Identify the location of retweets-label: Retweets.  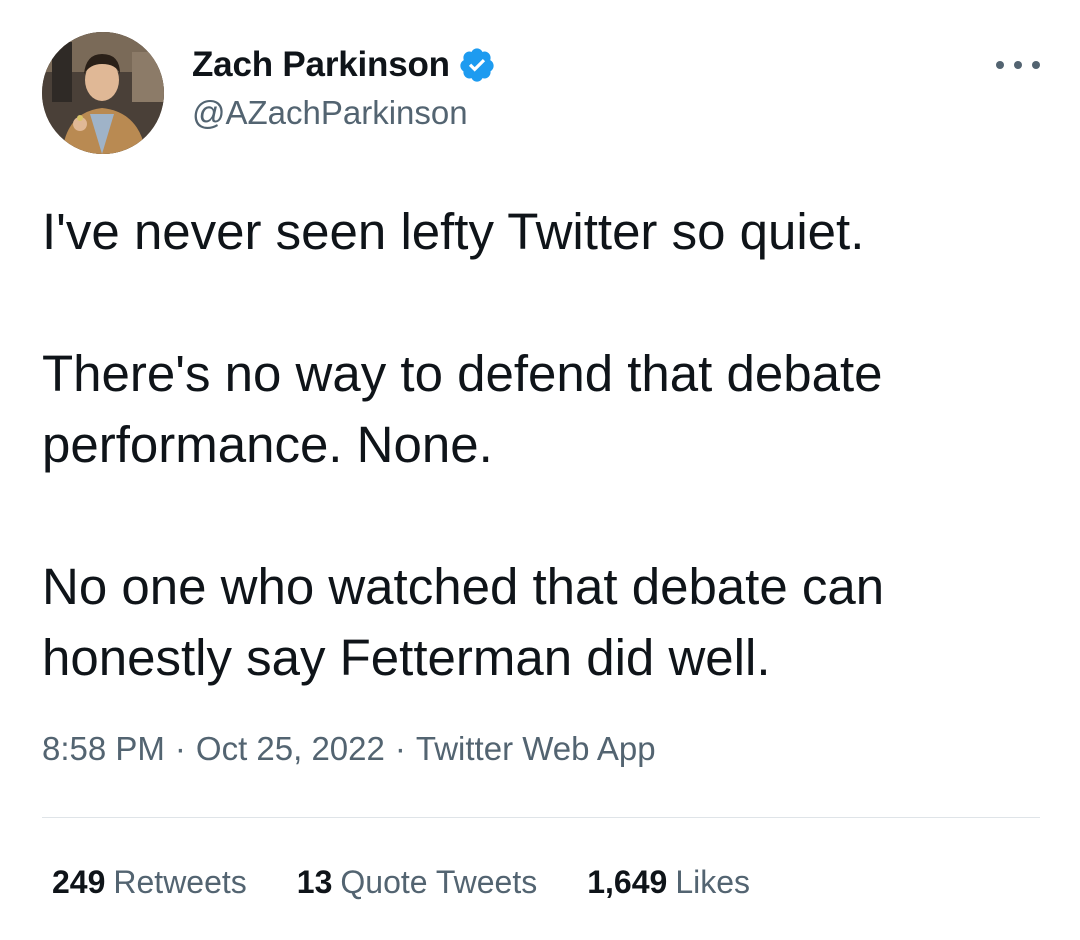
(180, 882).